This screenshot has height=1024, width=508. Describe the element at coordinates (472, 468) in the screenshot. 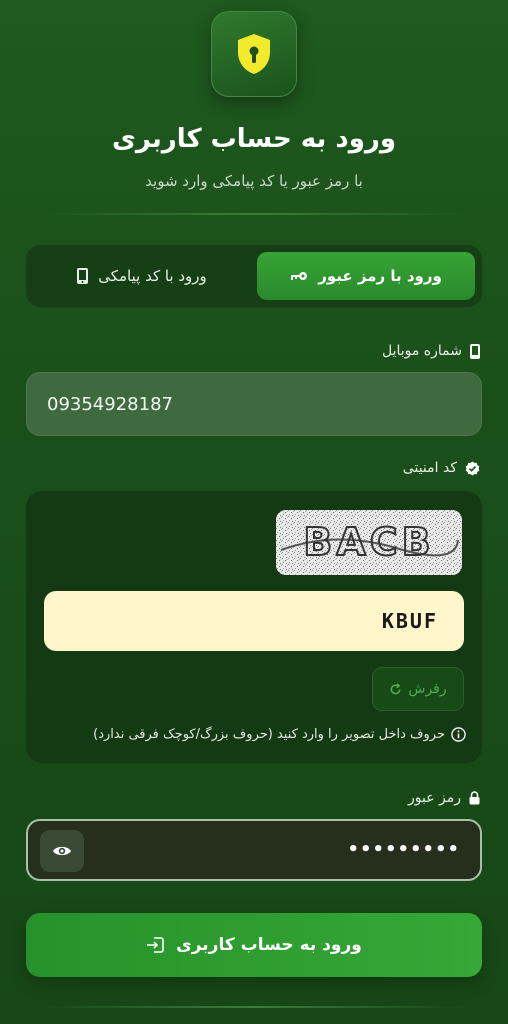

I see `verified-check-icon` at that location.